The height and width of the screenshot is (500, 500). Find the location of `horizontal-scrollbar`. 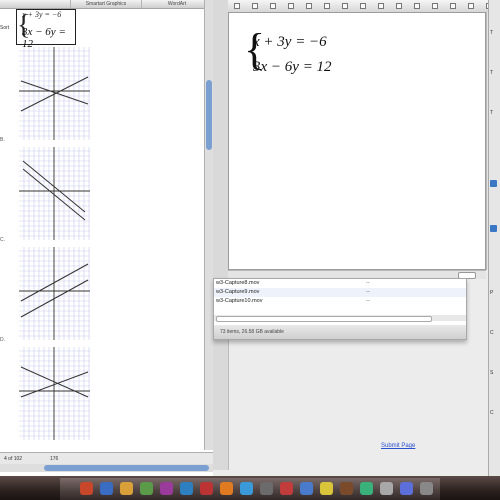

horizontal-scrollbar is located at coordinates (106, 468).